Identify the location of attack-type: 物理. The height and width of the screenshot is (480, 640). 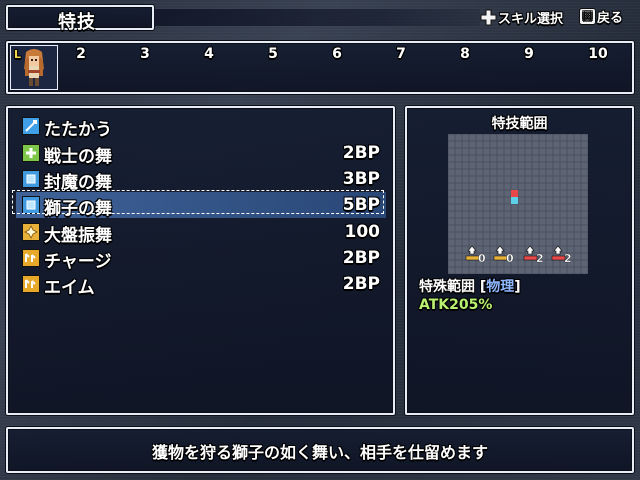
(500, 287).